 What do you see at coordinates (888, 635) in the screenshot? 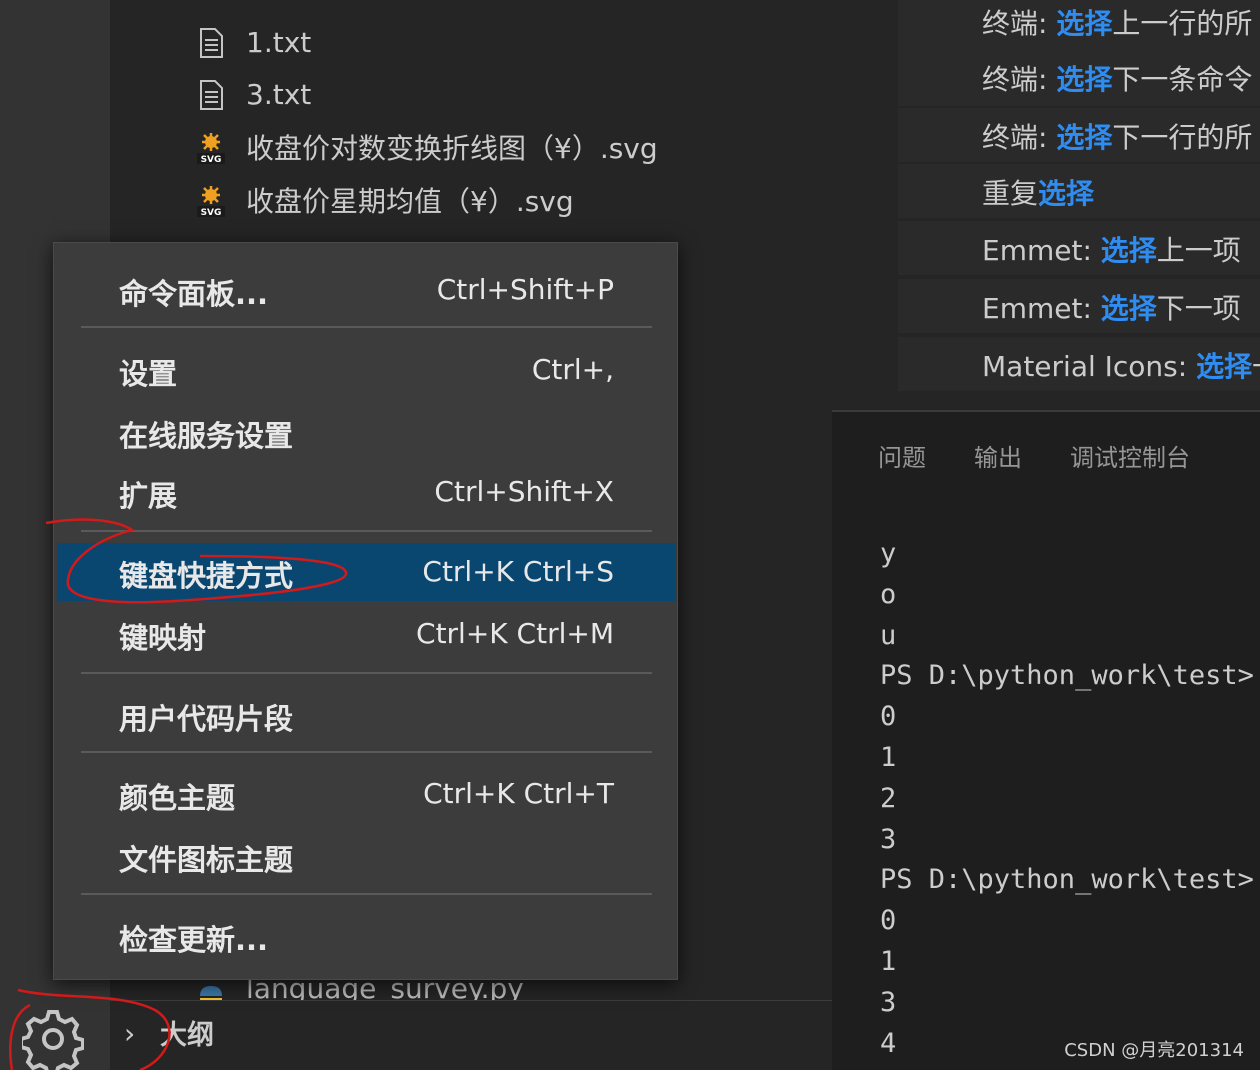
I see `terminal-line: u` at bounding box center [888, 635].